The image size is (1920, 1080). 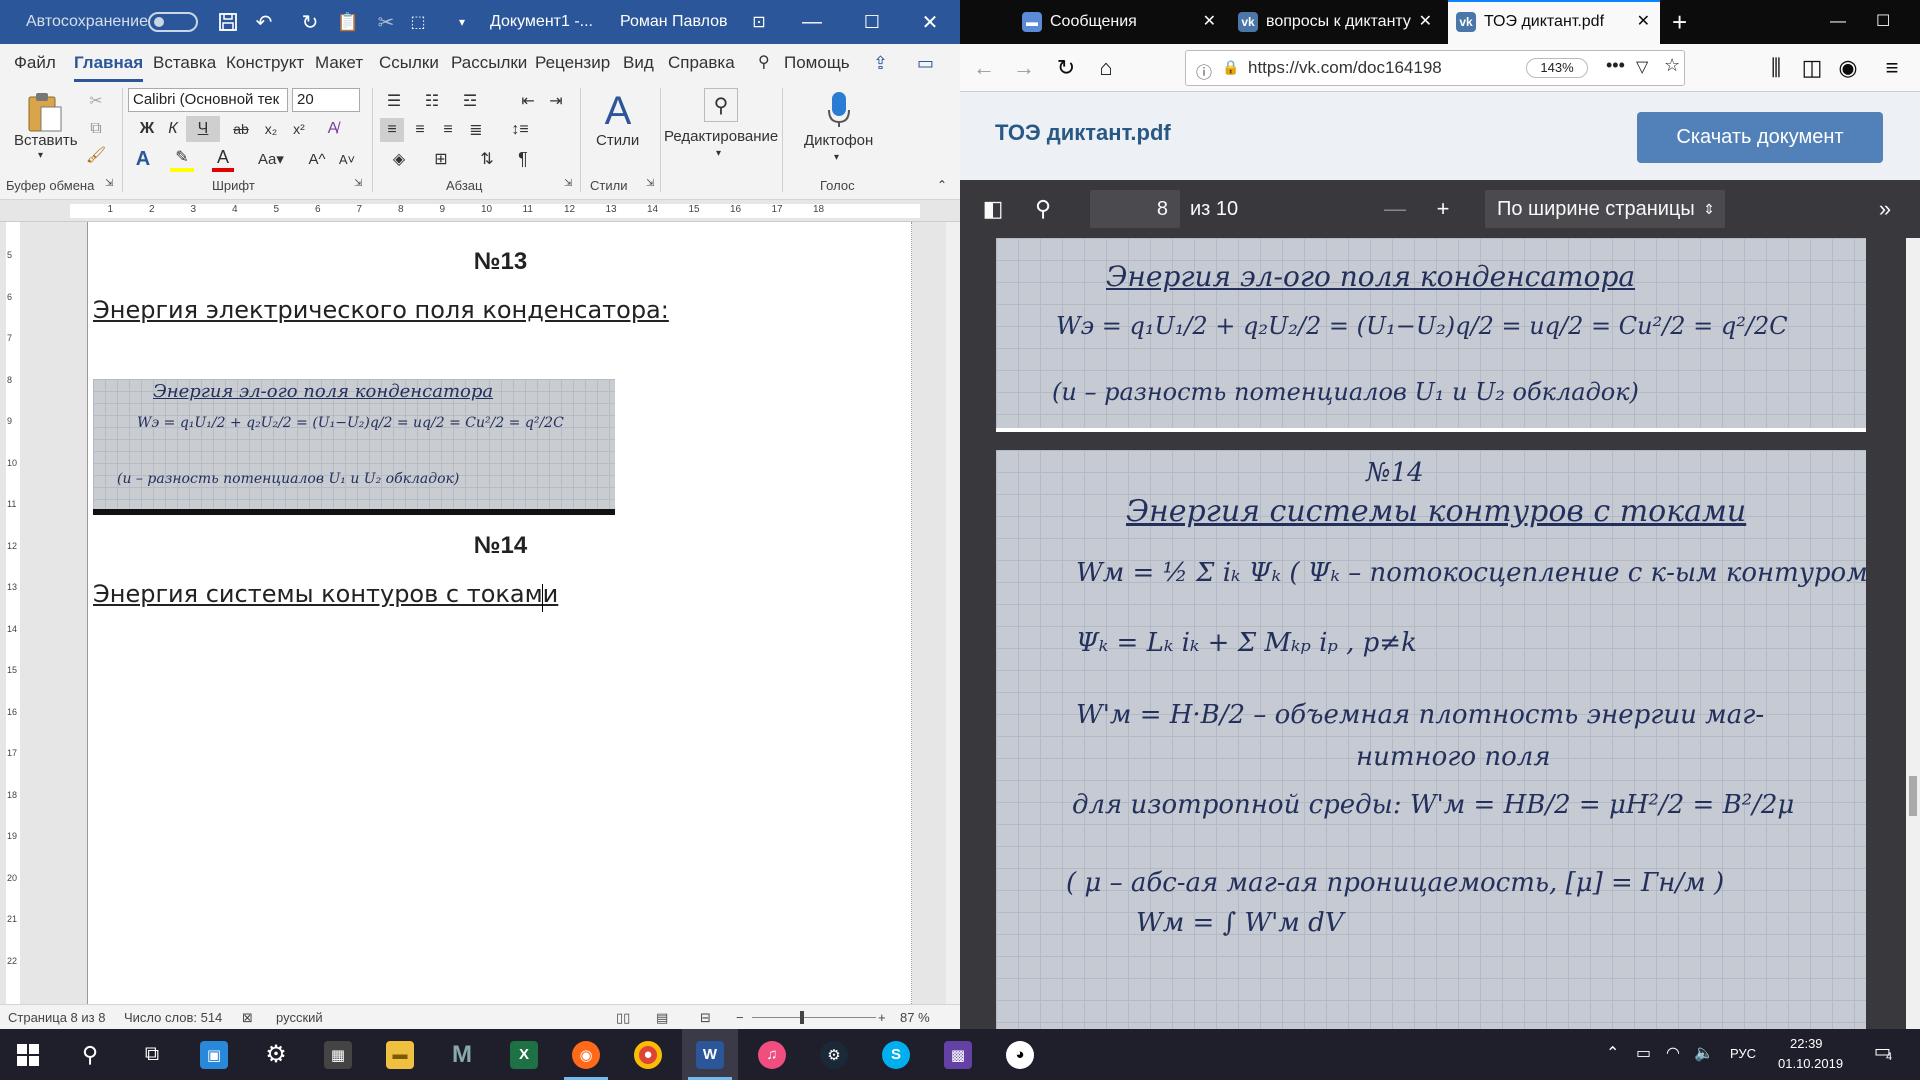 What do you see at coordinates (942, 185) in the screenshot?
I see `collapse-ribbon-icon: ⌃` at bounding box center [942, 185].